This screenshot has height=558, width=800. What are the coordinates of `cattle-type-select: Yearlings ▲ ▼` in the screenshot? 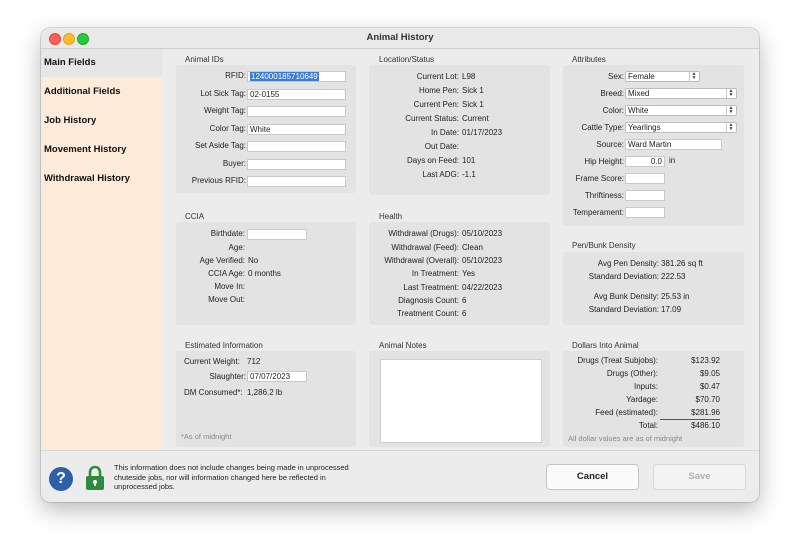 It's located at (681, 127).